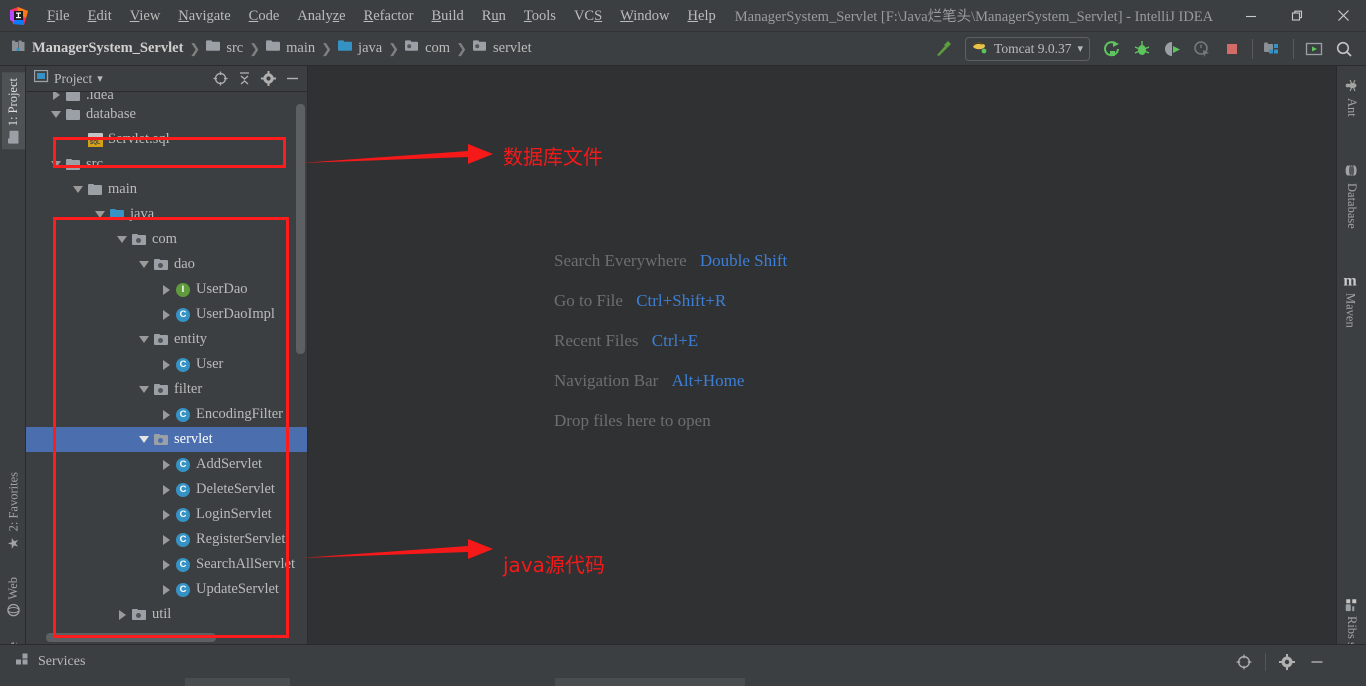 The image size is (1366, 686). I want to click on project-structure-button, so click(1273, 49).